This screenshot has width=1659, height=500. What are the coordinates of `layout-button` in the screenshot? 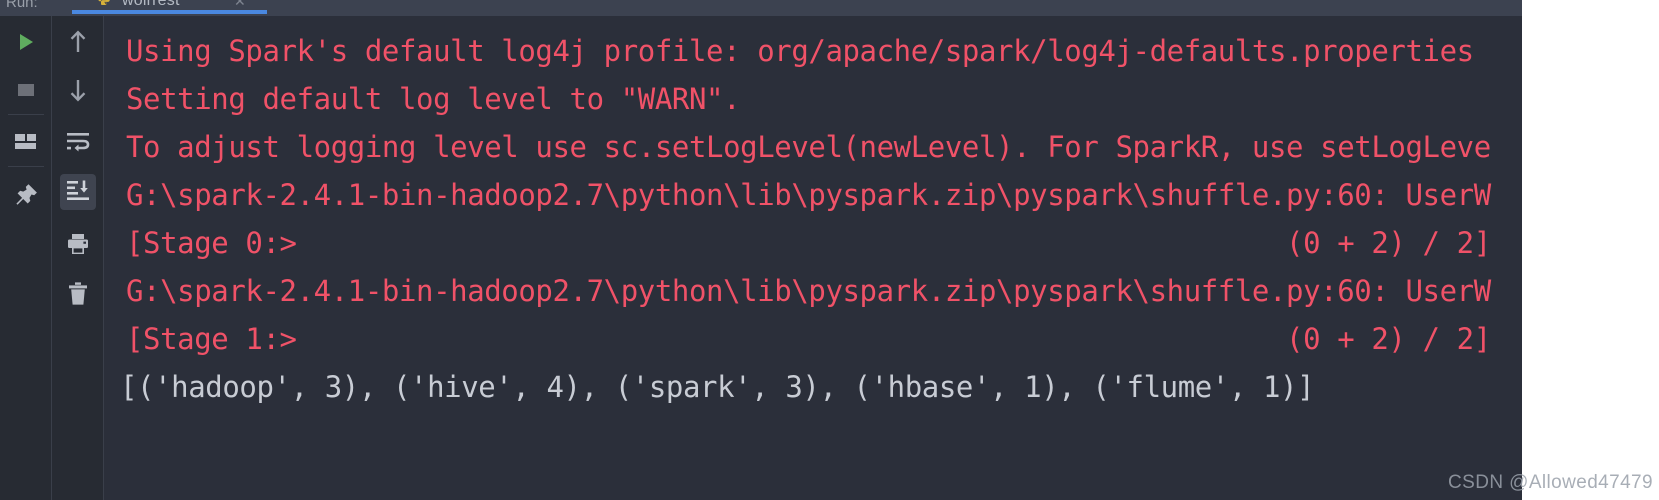 It's located at (26, 144).